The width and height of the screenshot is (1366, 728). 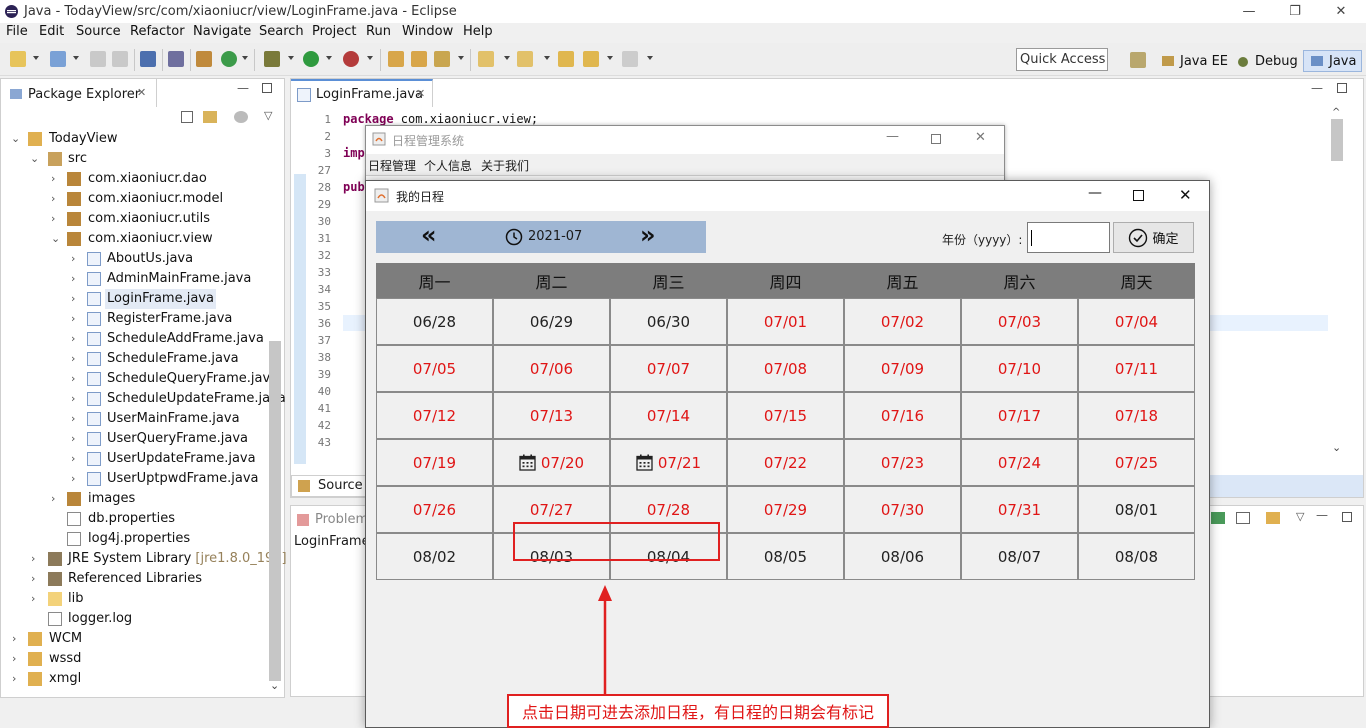 What do you see at coordinates (136, 179) in the screenshot?
I see `tree-item-package-dao: › com.xiaoniucr.dao` at bounding box center [136, 179].